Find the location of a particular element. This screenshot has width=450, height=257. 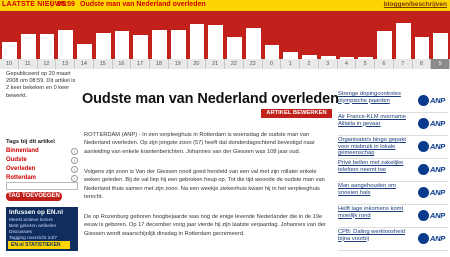

timeline-hour-label: 20 is located at coordinates (197, 64).